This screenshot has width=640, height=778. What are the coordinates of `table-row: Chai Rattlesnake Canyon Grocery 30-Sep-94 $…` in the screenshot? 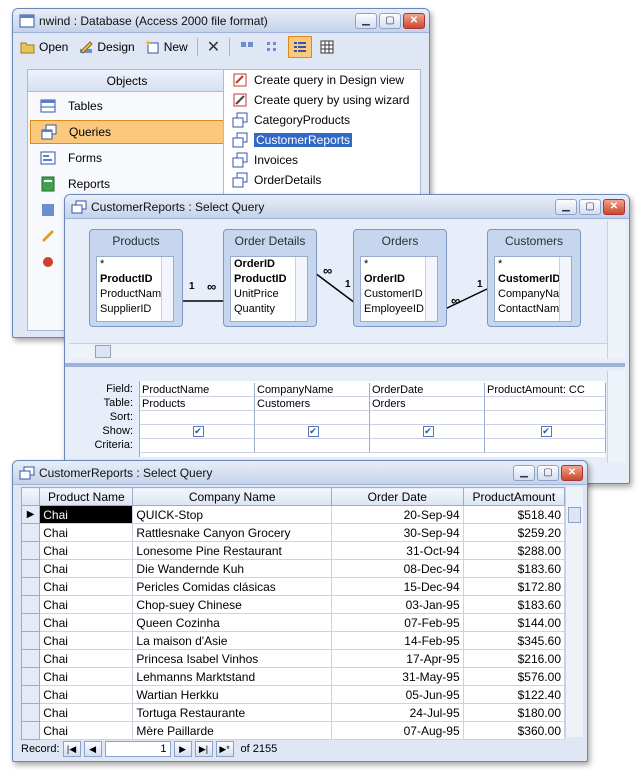 It's located at (293, 532).